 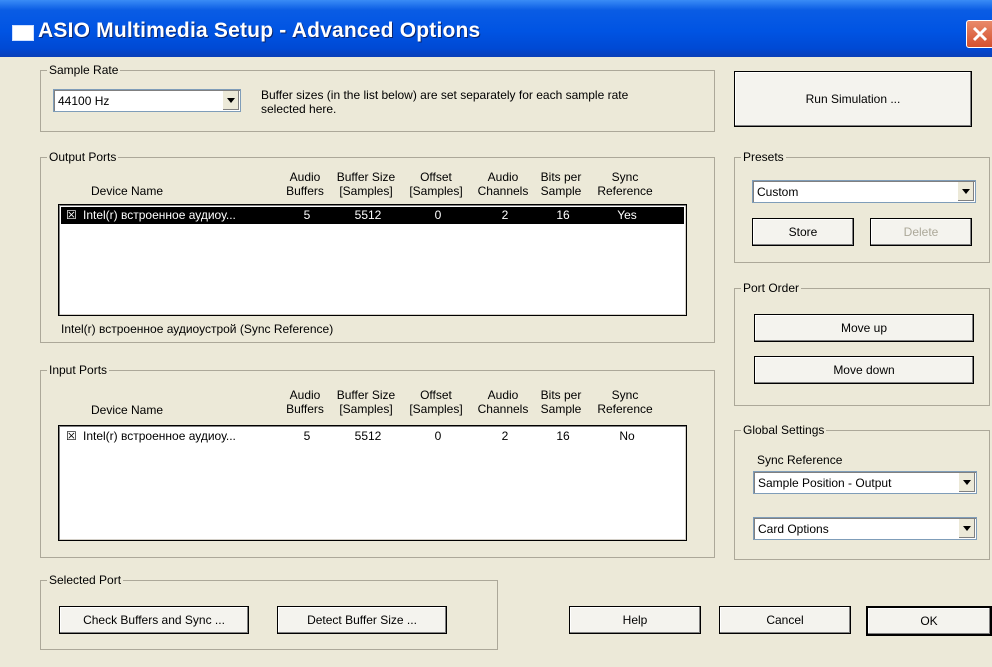 I want to click on move-up-button: Move up, so click(x=864, y=328).